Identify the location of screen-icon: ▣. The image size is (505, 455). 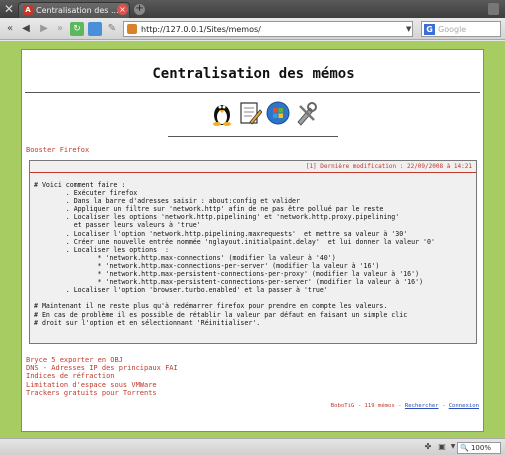
(442, 447).